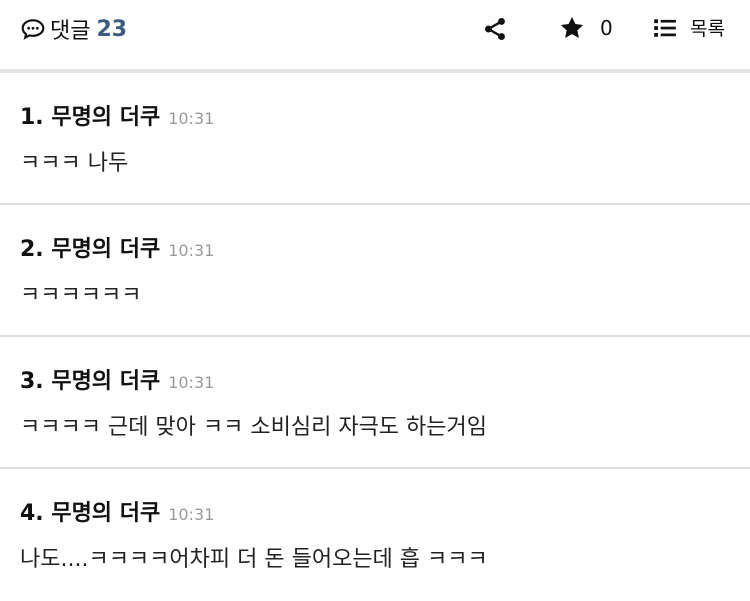 The width and height of the screenshot is (750, 601). I want to click on comment-header: 1. 무명의 더쿠 10:31, so click(117, 115).